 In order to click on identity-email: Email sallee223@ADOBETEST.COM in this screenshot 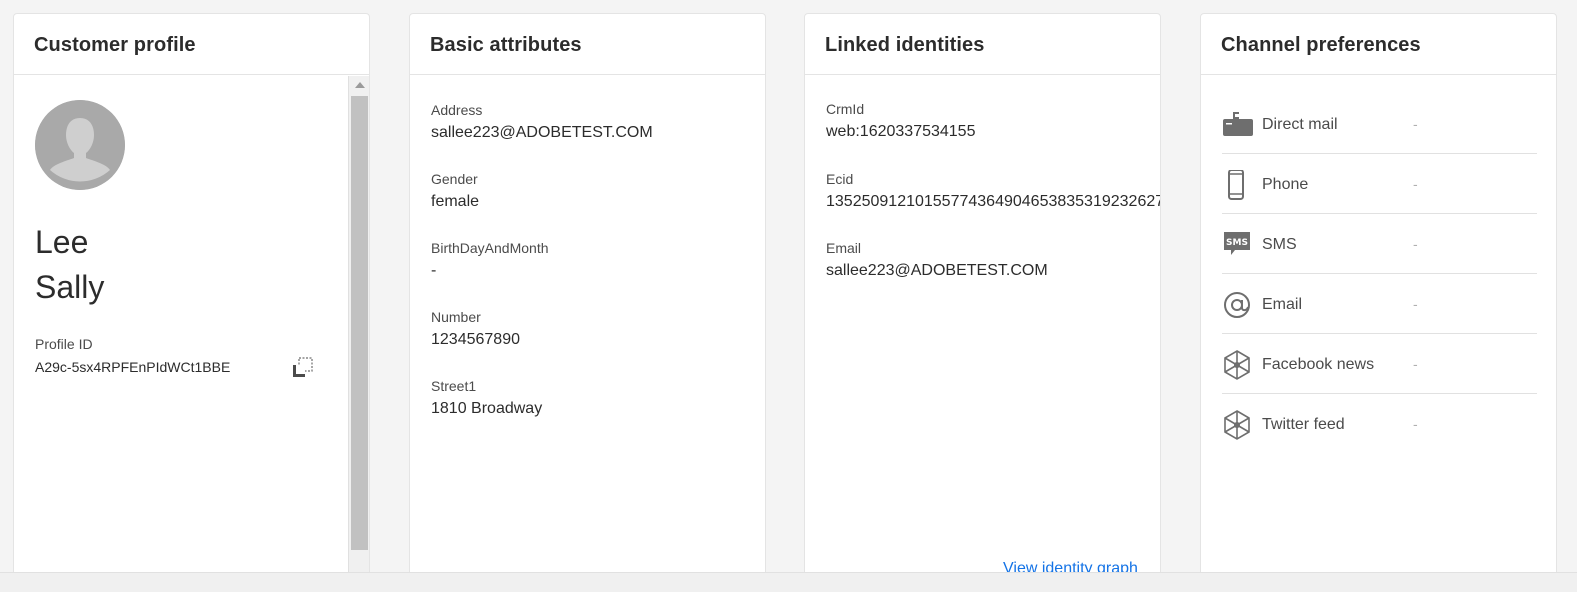, I will do `click(937, 260)`.